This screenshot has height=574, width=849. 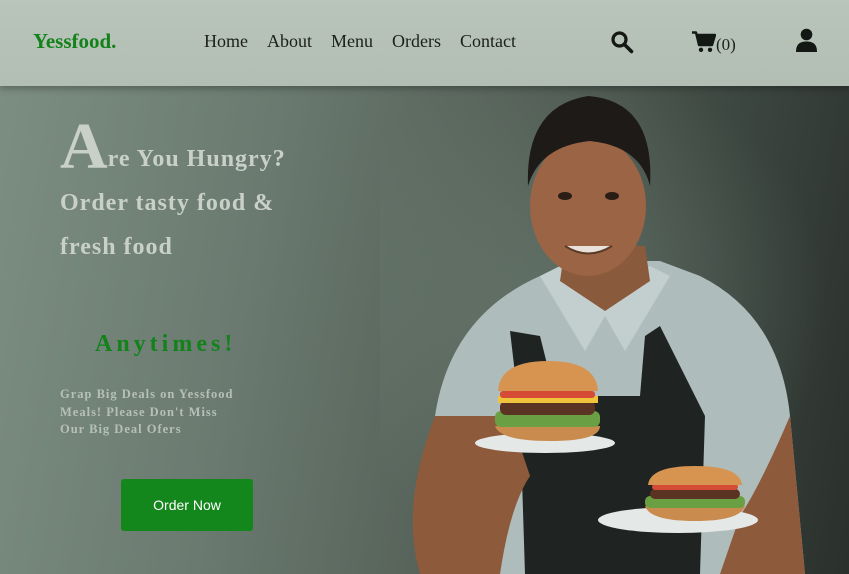 What do you see at coordinates (187, 505) in the screenshot?
I see `order-now-button: Order Now` at bounding box center [187, 505].